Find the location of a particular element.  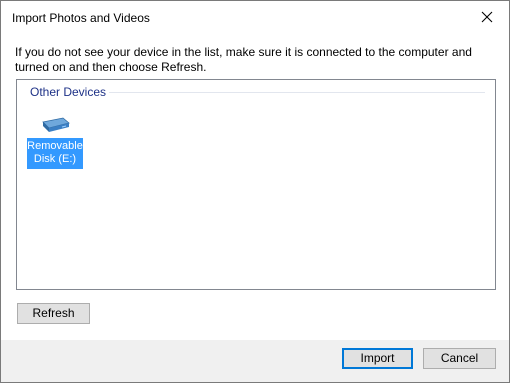

cancel-button: Cancel is located at coordinates (459, 358).